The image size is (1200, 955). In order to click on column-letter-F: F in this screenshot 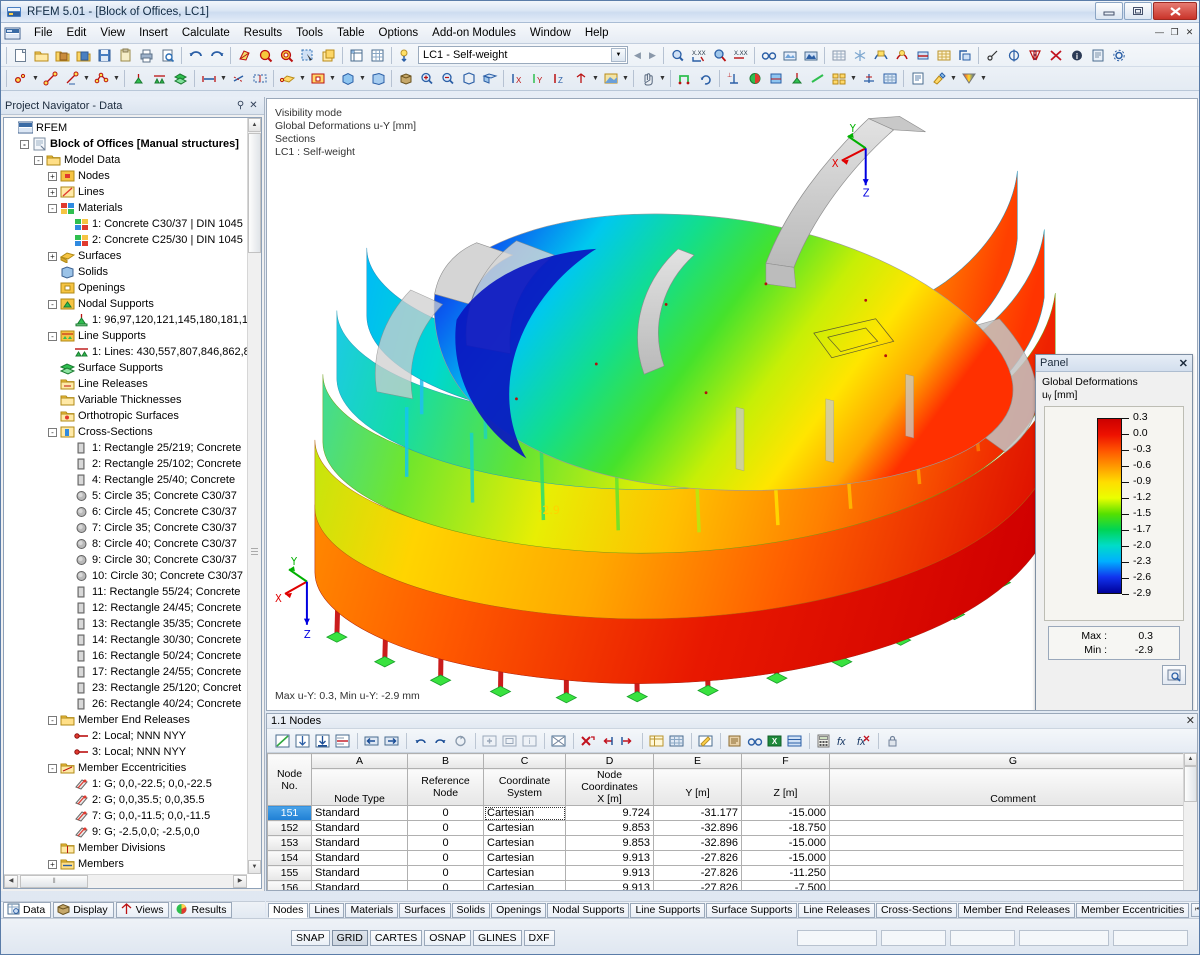, I will do `click(785, 761)`.